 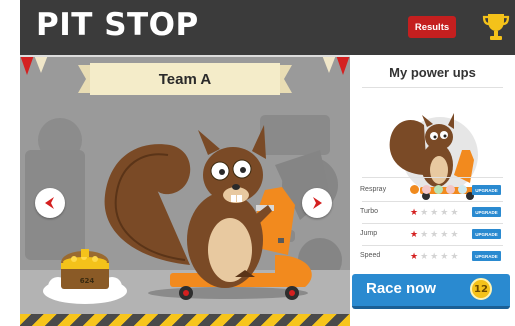 I want to click on powerup-label: Respray, so click(x=373, y=189).